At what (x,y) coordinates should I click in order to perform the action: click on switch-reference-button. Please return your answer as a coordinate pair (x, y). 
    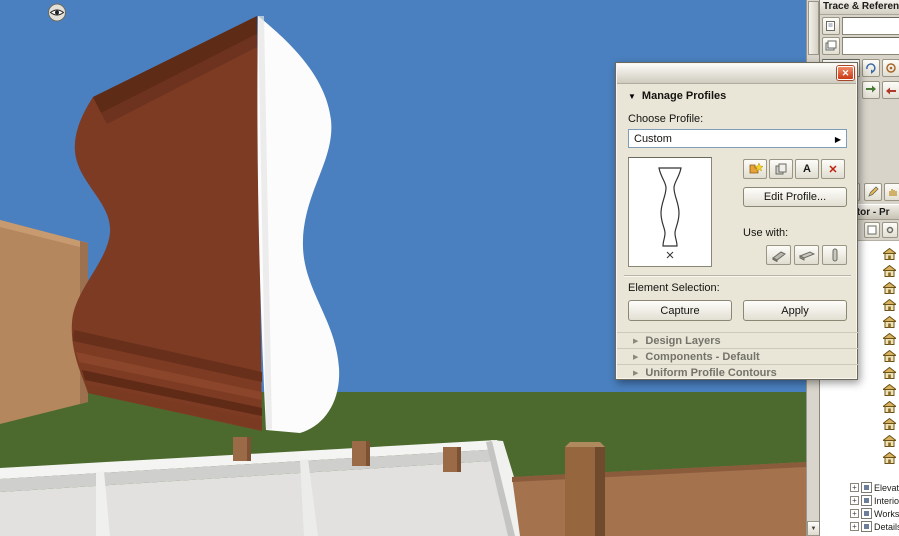
    Looking at the image, I should click on (871, 90).